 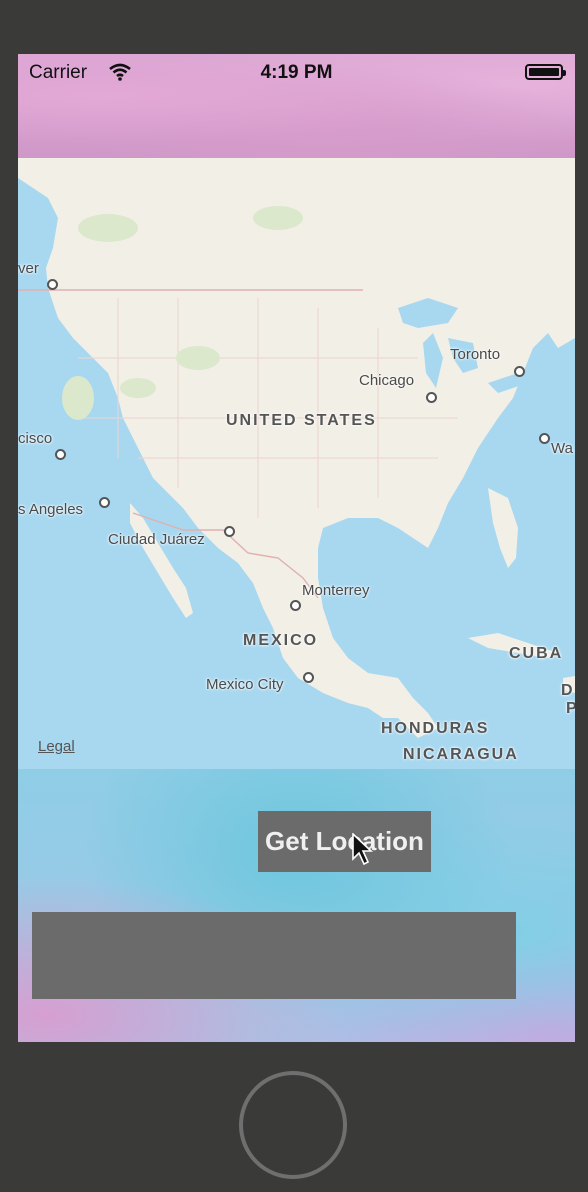 What do you see at coordinates (245, 684) in the screenshot?
I see `city-label-mexico-city: Mexico City` at bounding box center [245, 684].